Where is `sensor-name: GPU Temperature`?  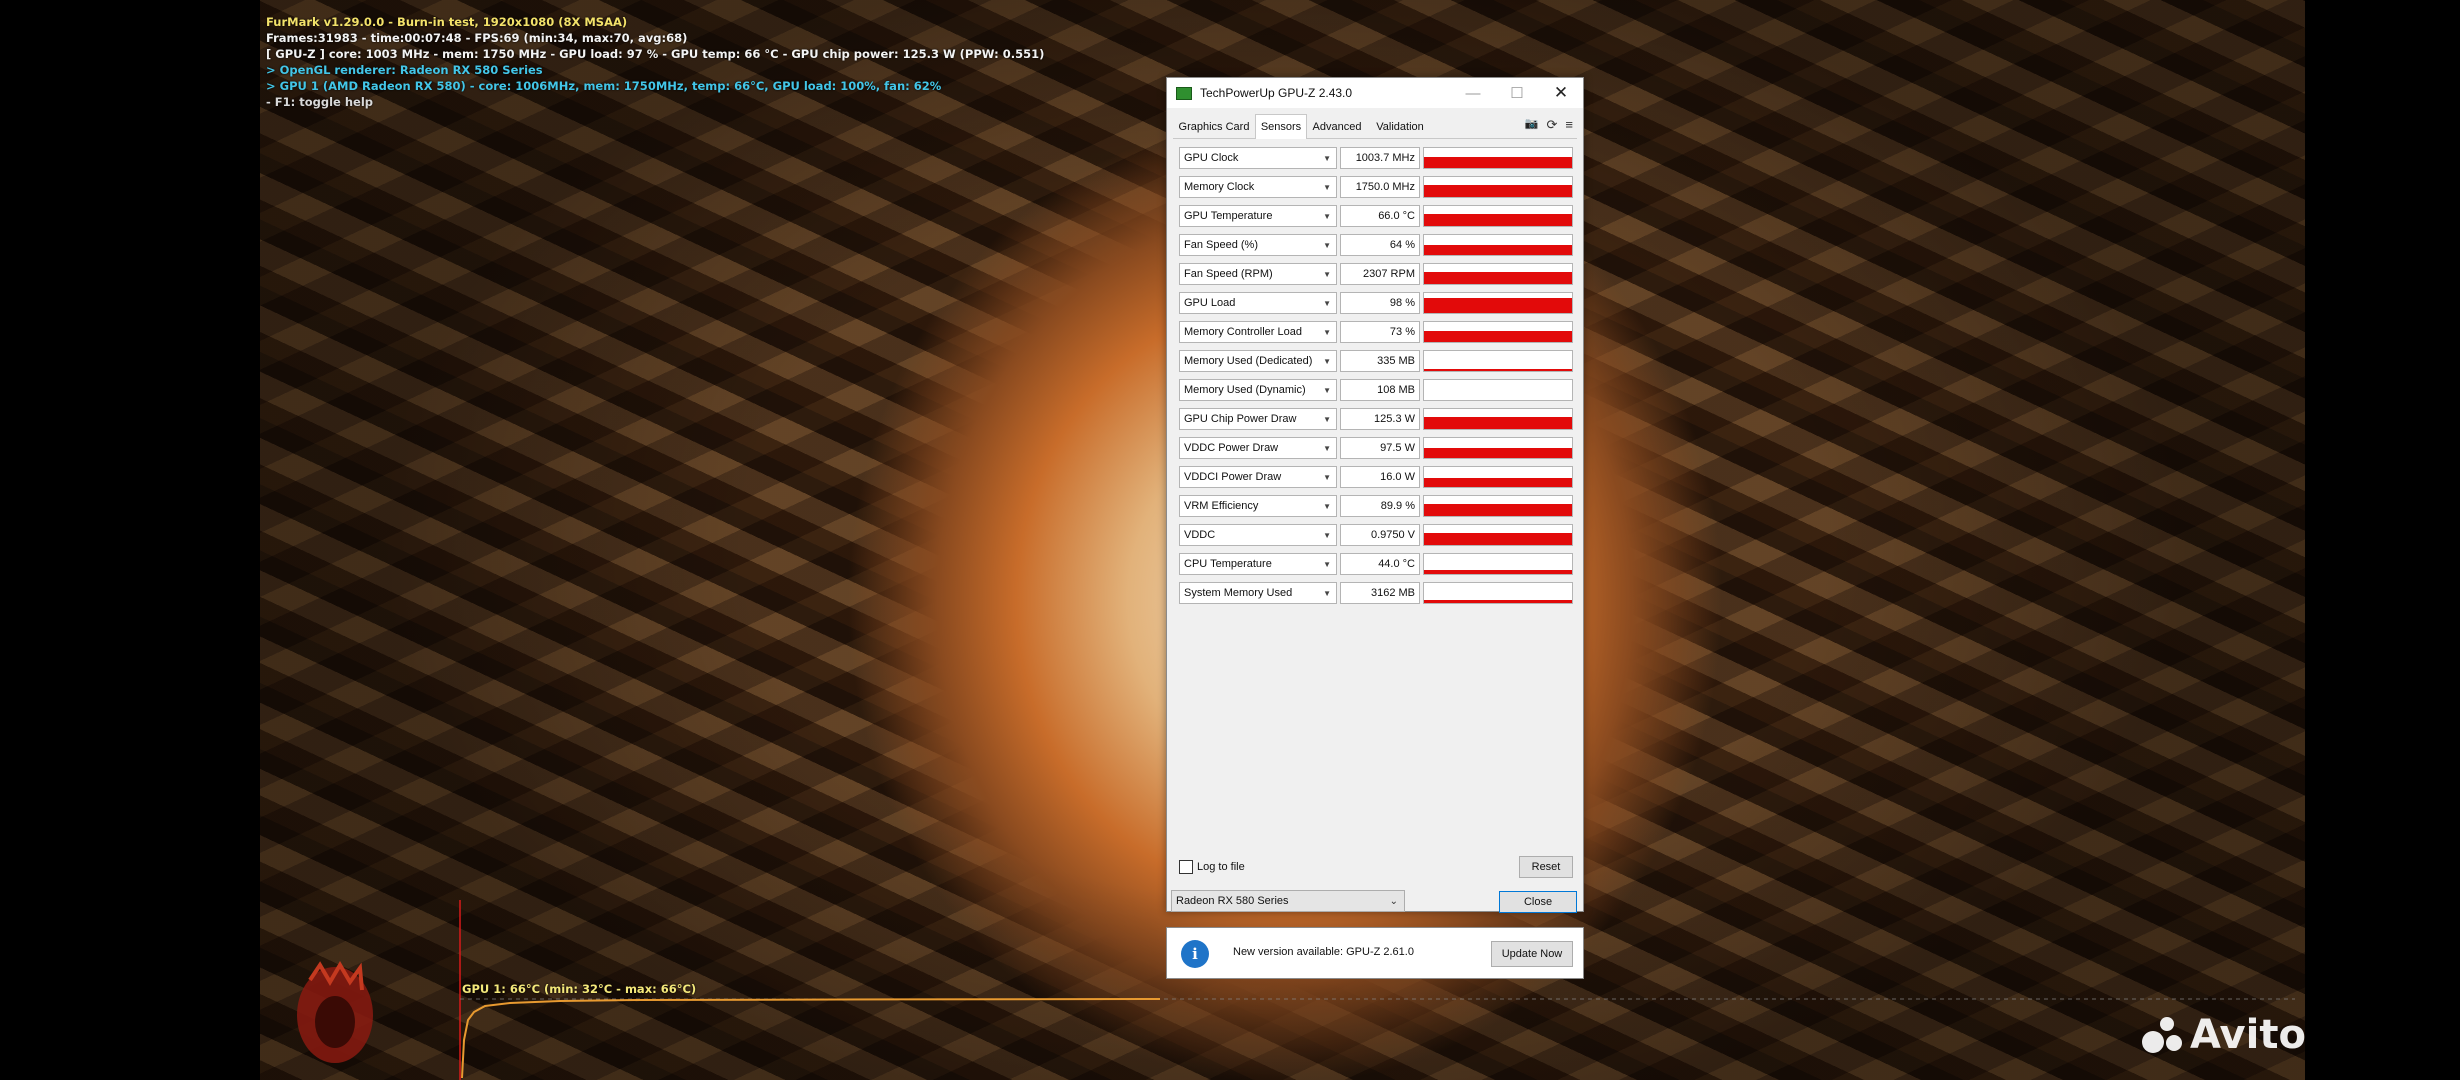
sensor-name: GPU Temperature is located at coordinates (1228, 216).